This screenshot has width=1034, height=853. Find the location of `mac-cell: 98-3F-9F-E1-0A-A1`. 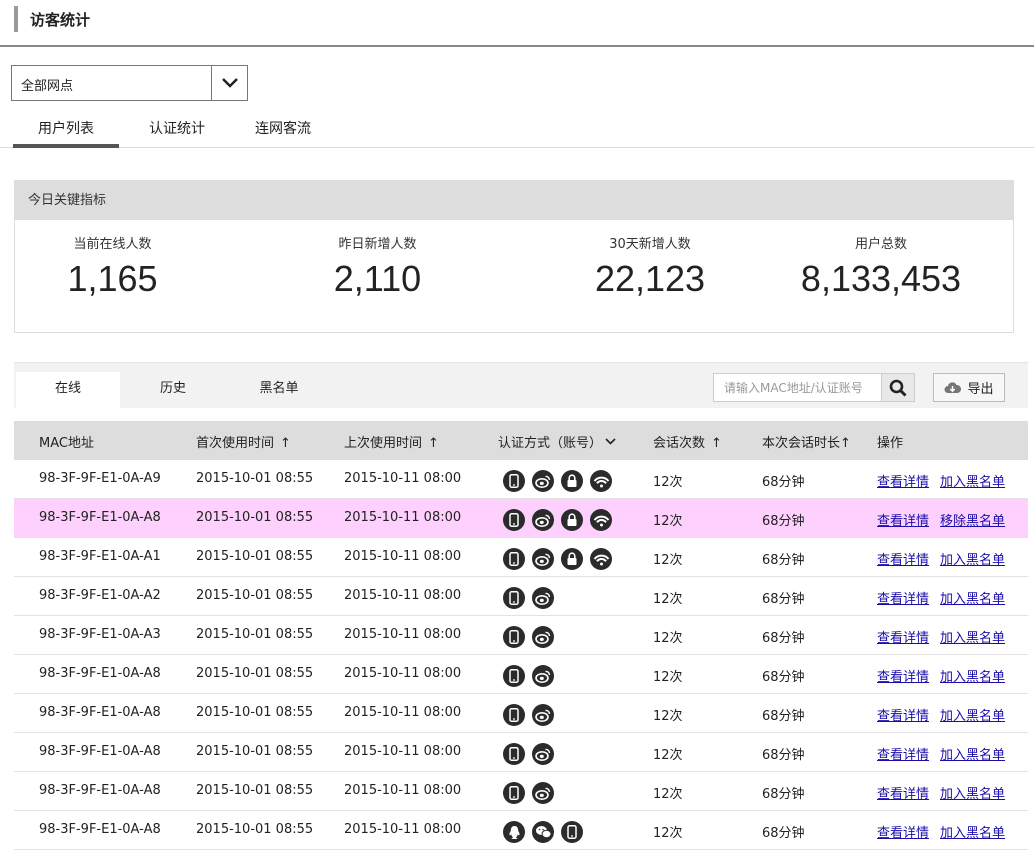

mac-cell: 98-3F-9F-E1-0A-A1 is located at coordinates (100, 556).